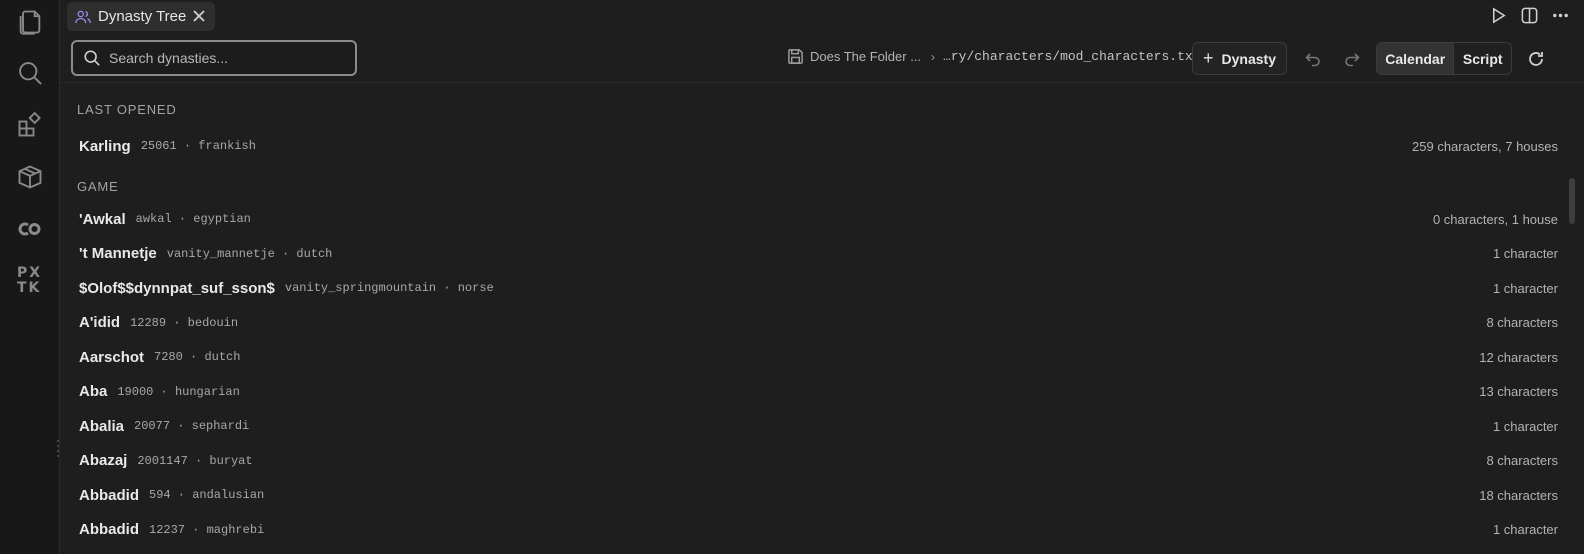 The width and height of the screenshot is (1584, 554). What do you see at coordinates (112, 357) in the screenshot?
I see `dynasty-name: Aarschot` at bounding box center [112, 357].